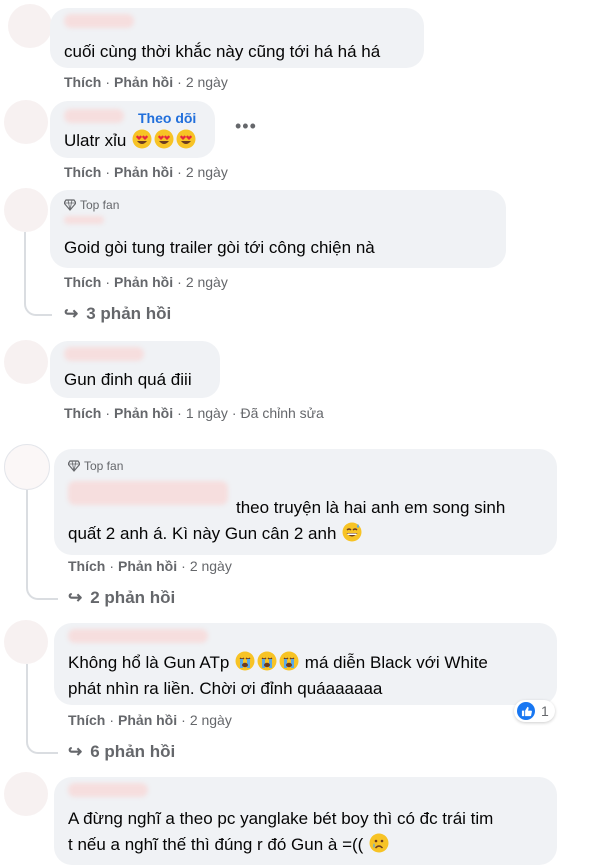 The width and height of the screenshot is (590, 865). Describe the element at coordinates (371, 507) in the screenshot. I see `comment-text-line: theo truyện là hai anh em song sinh` at that location.